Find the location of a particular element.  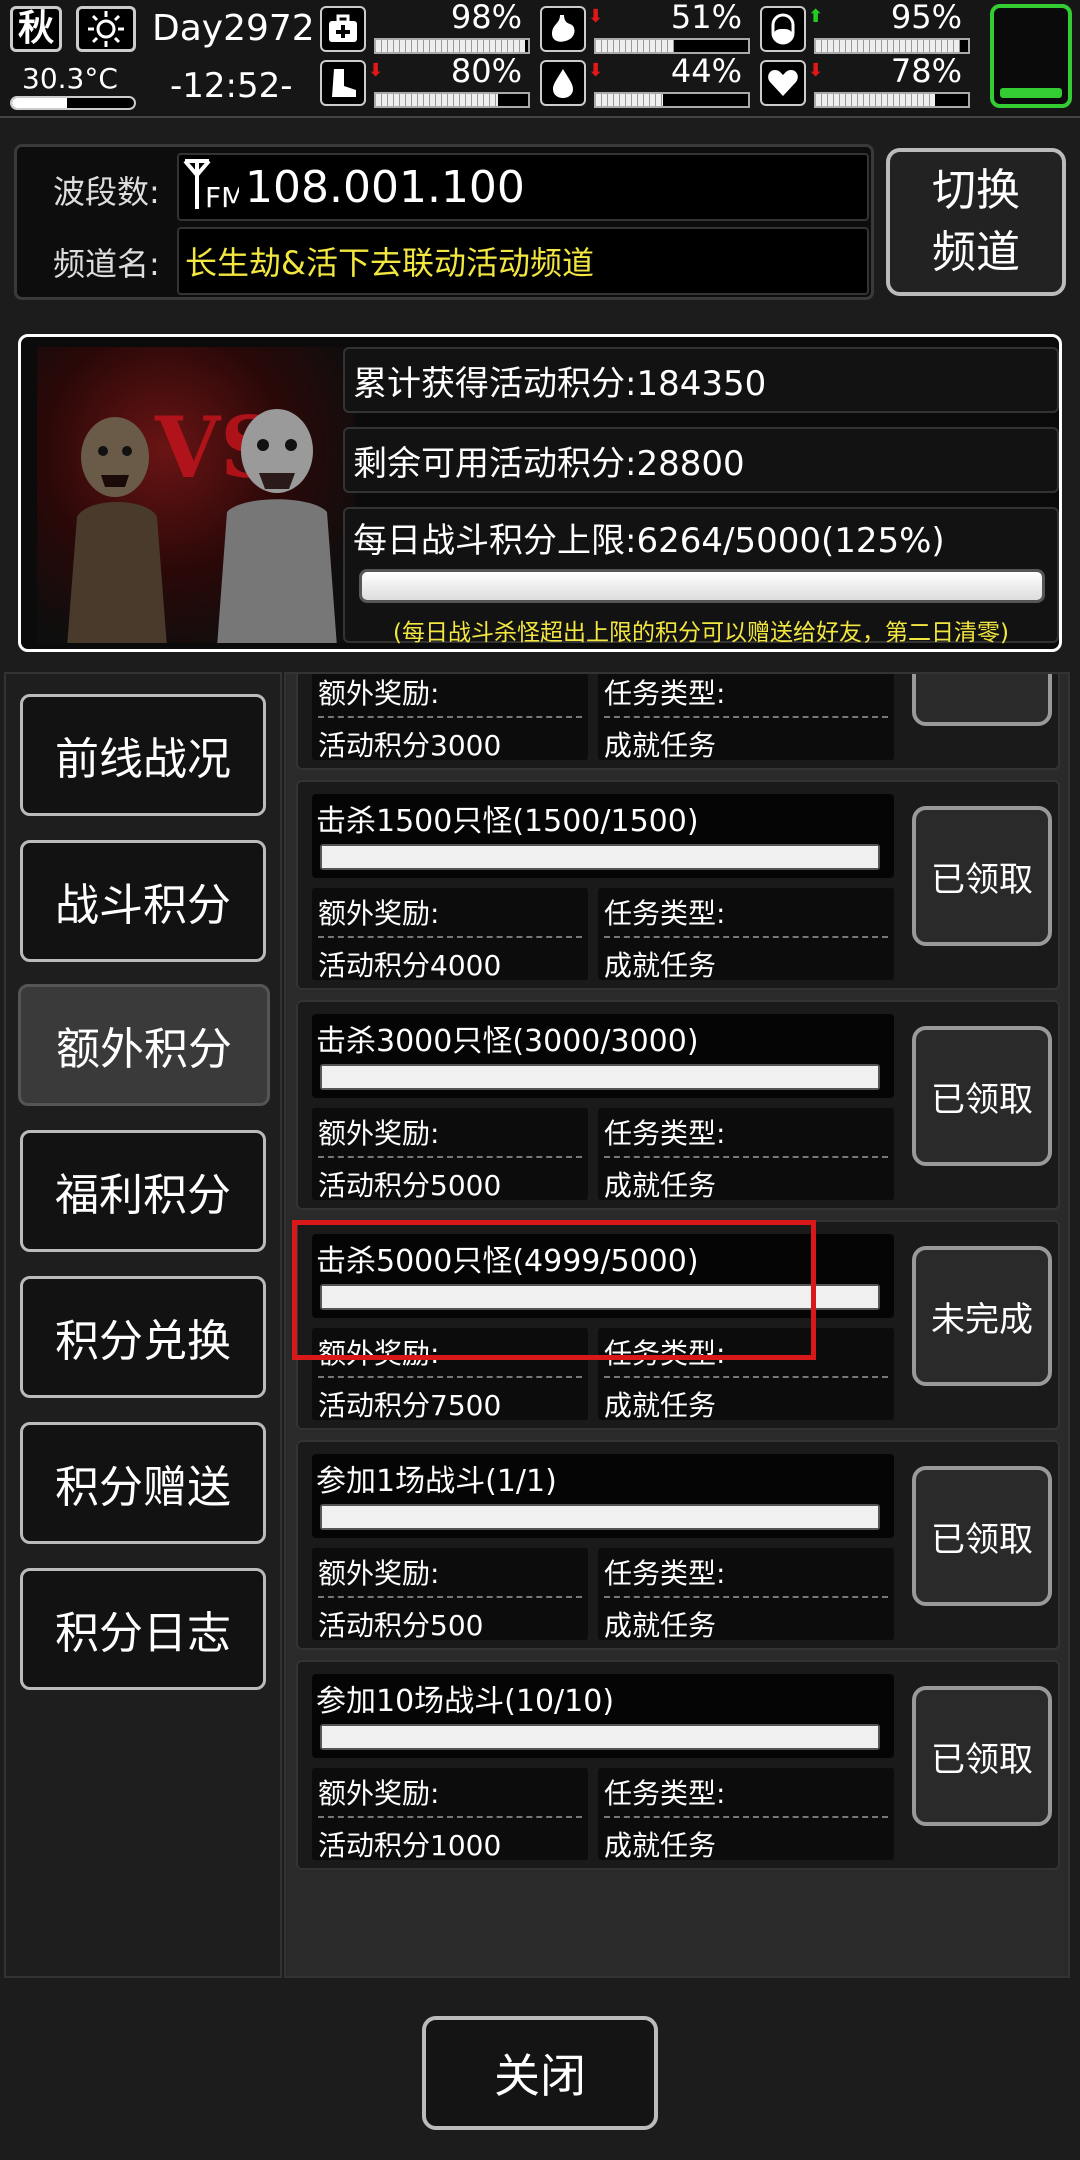

task-reward: 额外奖励: 活动积分4000 is located at coordinates (450, 935).